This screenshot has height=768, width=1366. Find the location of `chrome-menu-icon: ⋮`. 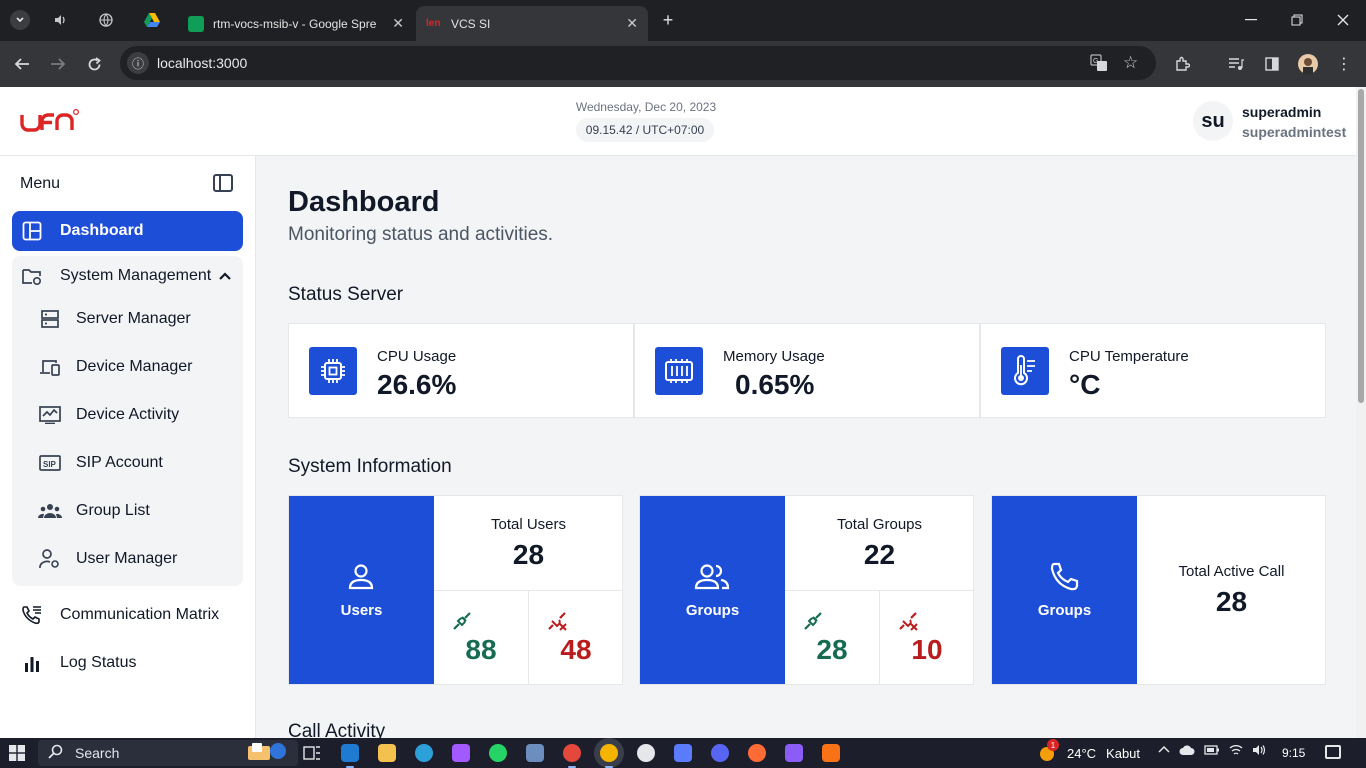

chrome-menu-icon: ⋮ is located at coordinates (1344, 64).